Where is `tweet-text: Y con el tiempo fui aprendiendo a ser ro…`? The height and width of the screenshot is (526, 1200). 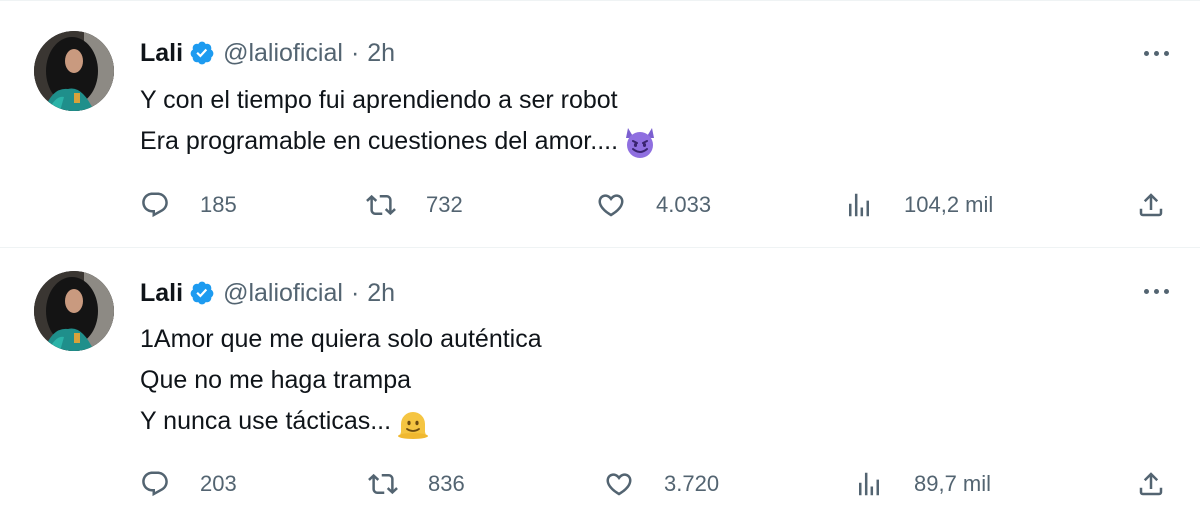 tweet-text: Y con el tiempo fui aprendiendo a ser ro… is located at coordinates (399, 121).